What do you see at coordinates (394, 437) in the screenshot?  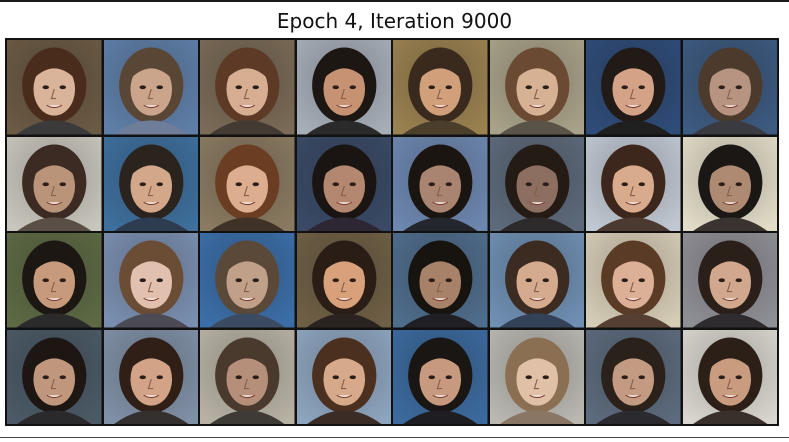 I see `bottom-border` at bounding box center [394, 437].